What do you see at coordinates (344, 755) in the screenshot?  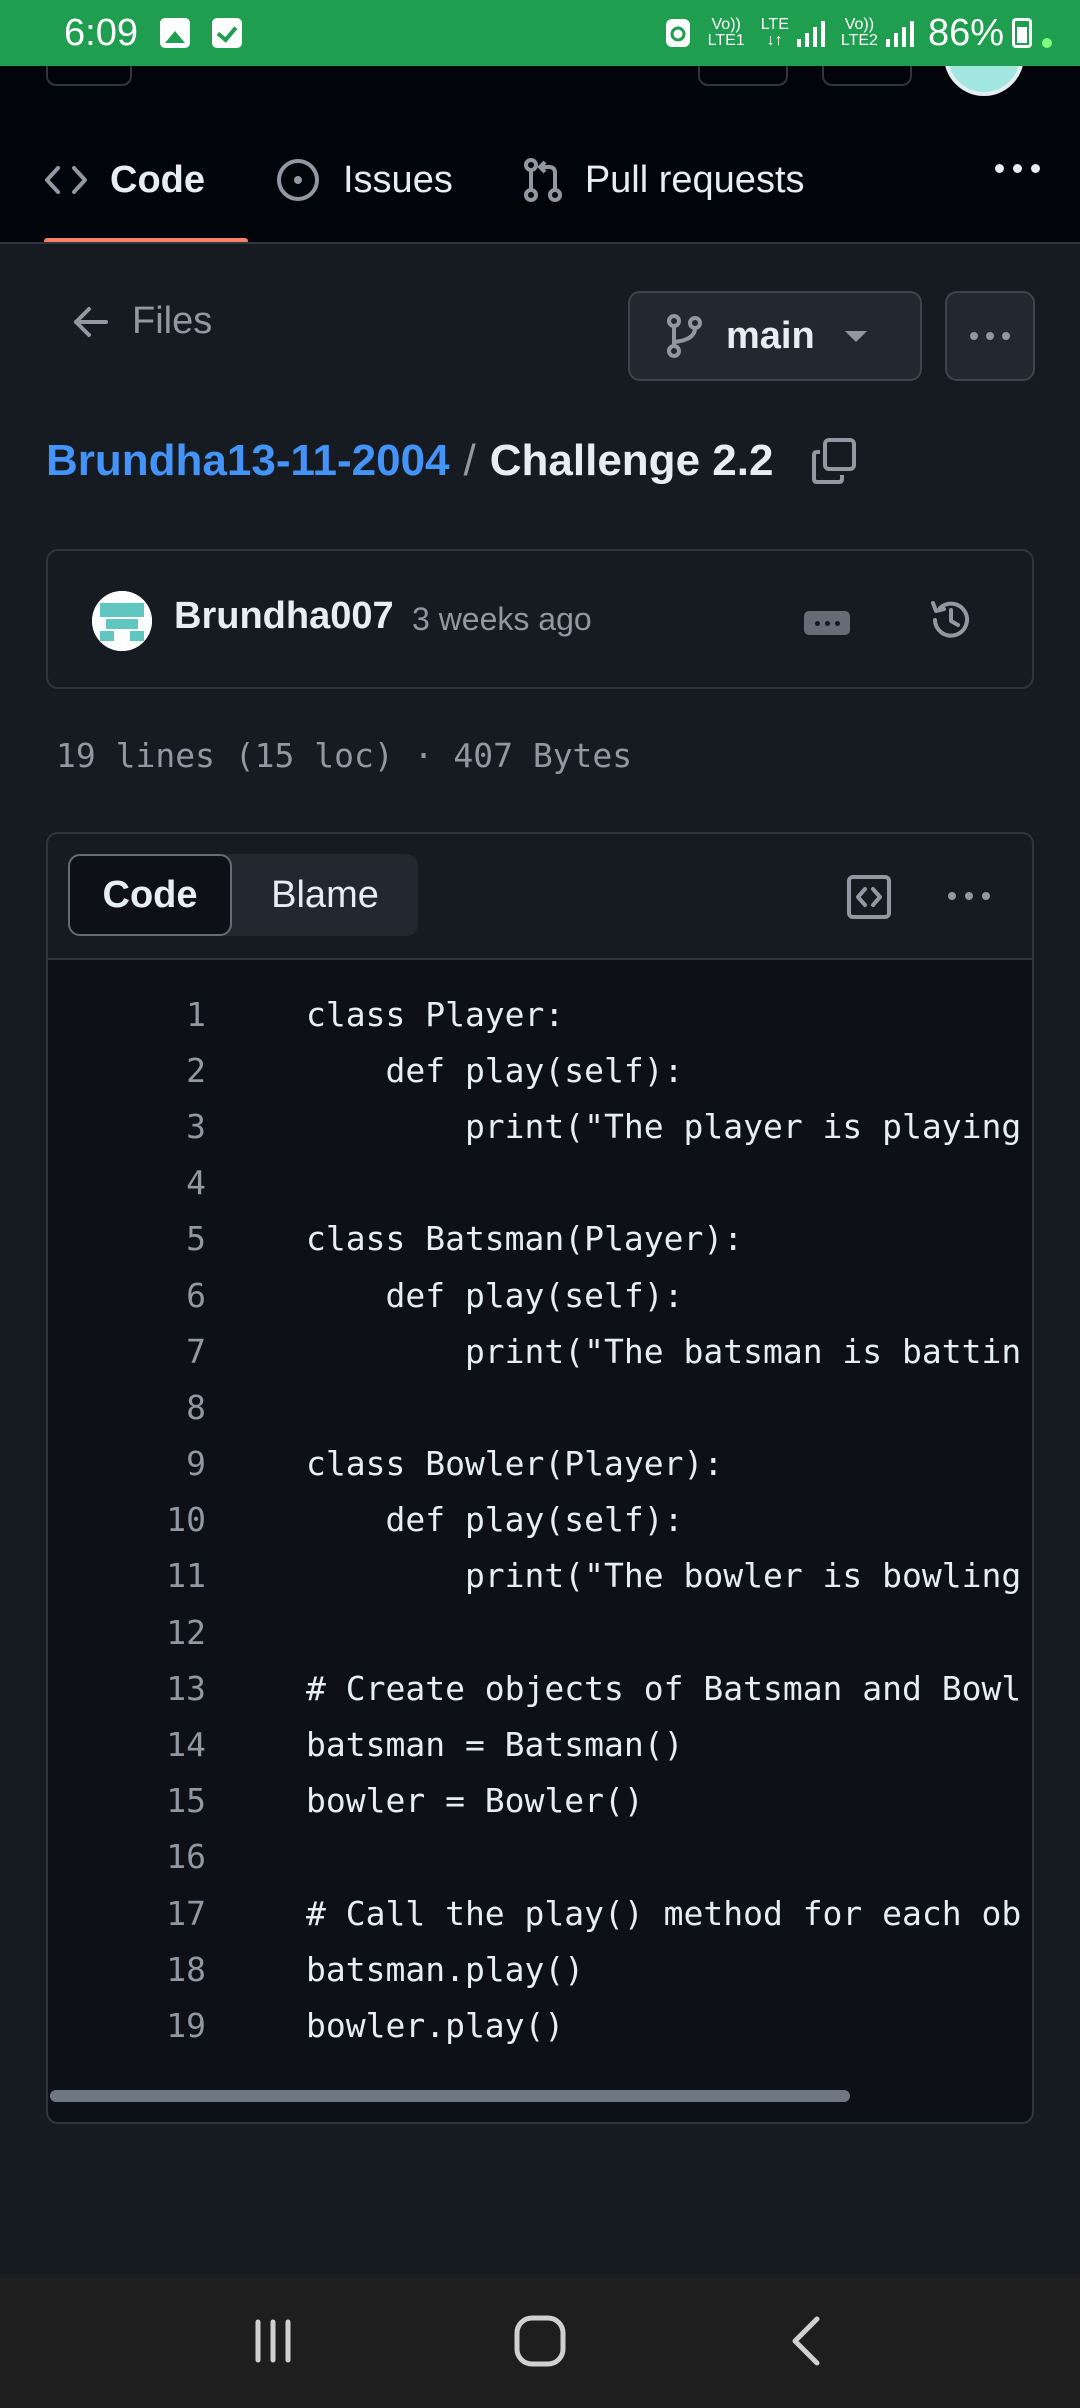 I see `file-info: 19 lines (15 loc) · 407 Bytes` at bounding box center [344, 755].